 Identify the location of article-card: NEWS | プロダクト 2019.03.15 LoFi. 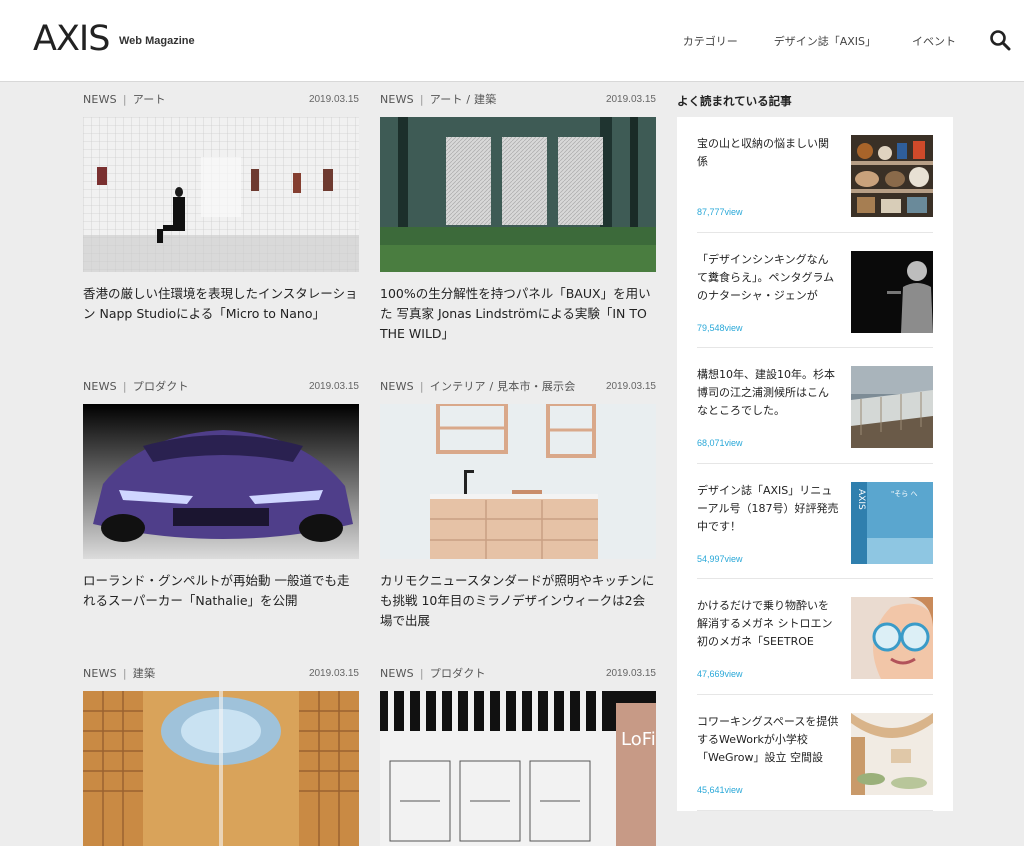
(518, 750).